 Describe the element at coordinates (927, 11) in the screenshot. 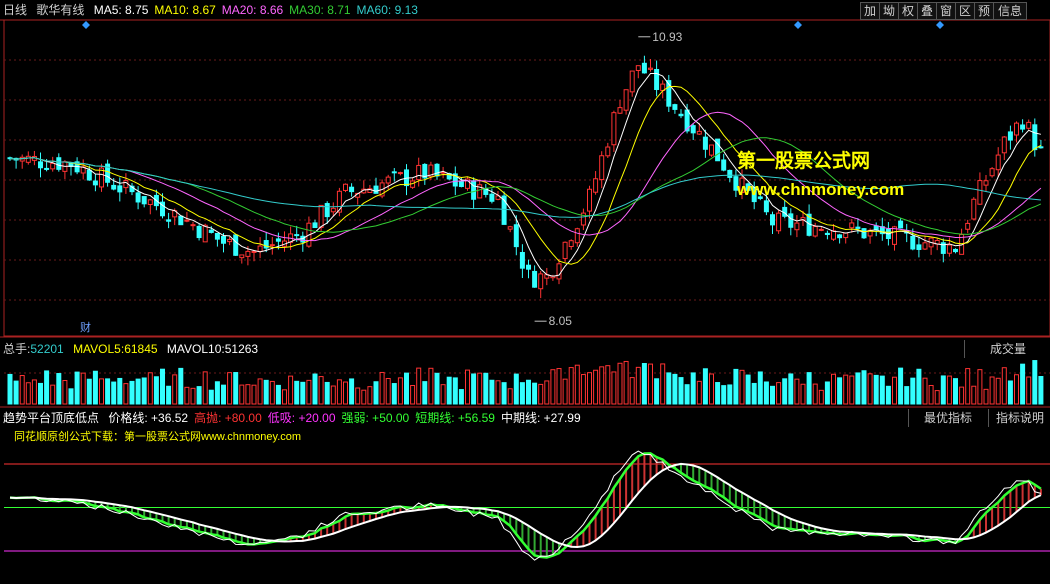

I see `toolbar-button: 叠` at that location.